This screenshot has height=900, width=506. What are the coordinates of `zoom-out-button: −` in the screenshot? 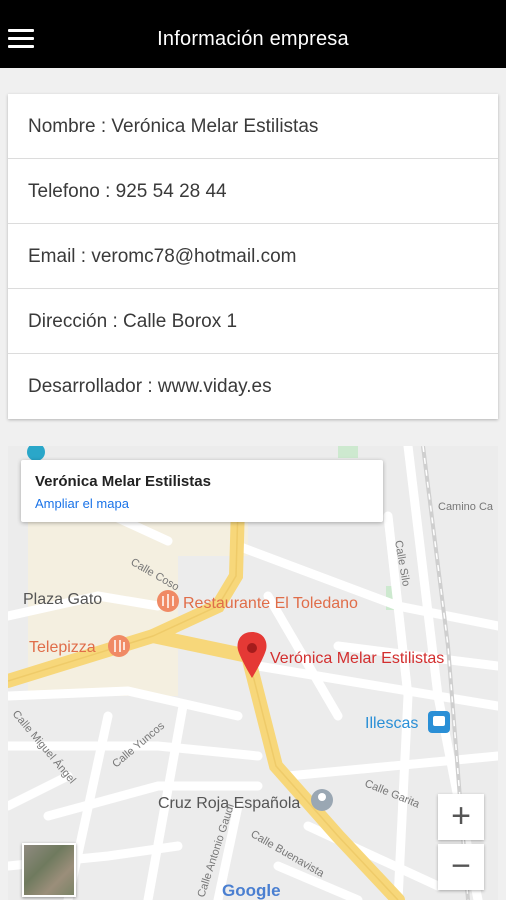 It's located at (461, 867).